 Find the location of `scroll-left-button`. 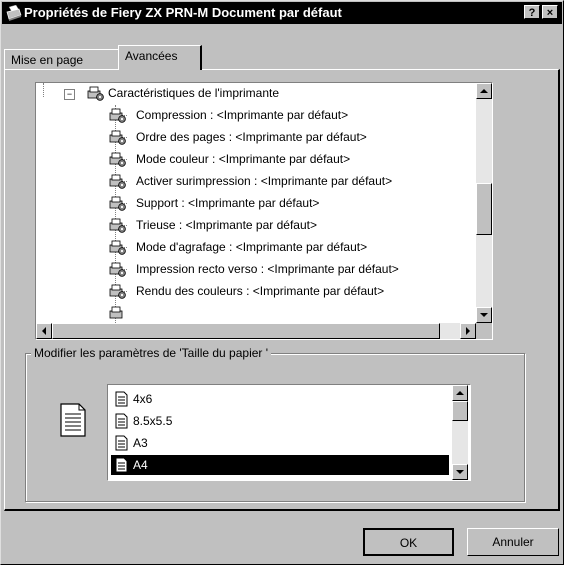

scroll-left-button is located at coordinates (44, 331).